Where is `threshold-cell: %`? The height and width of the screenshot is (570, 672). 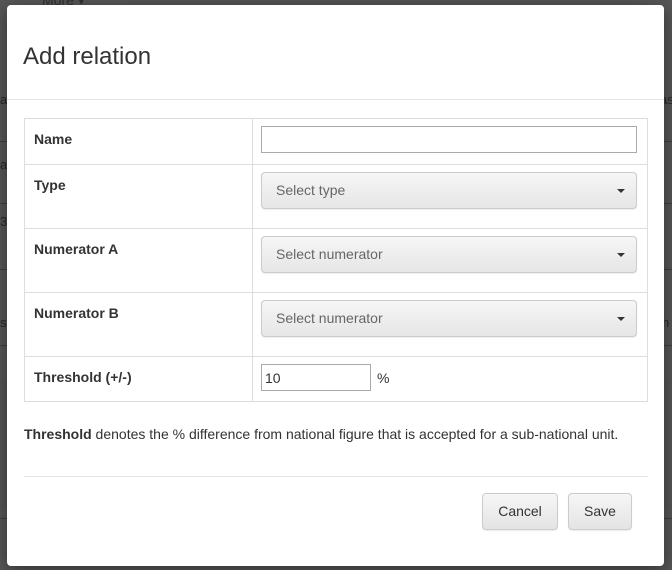 threshold-cell: % is located at coordinates (450, 379).